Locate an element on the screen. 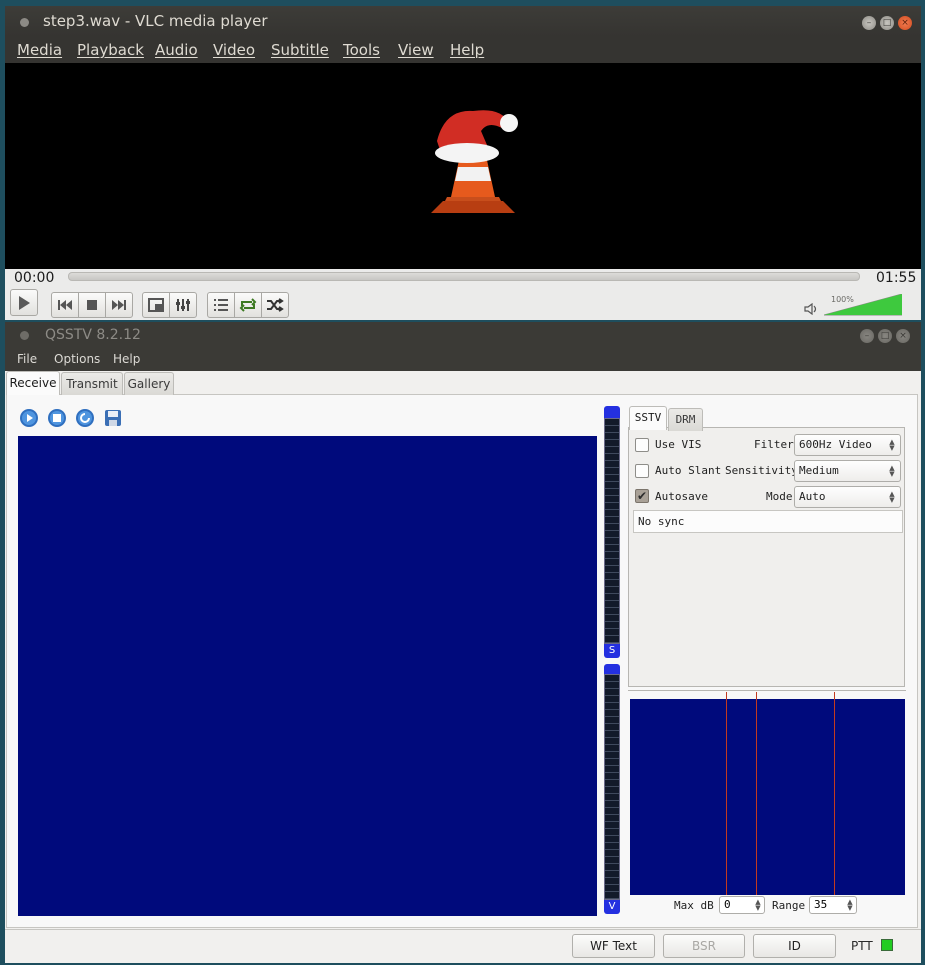  id-button: ID is located at coordinates (794, 946).